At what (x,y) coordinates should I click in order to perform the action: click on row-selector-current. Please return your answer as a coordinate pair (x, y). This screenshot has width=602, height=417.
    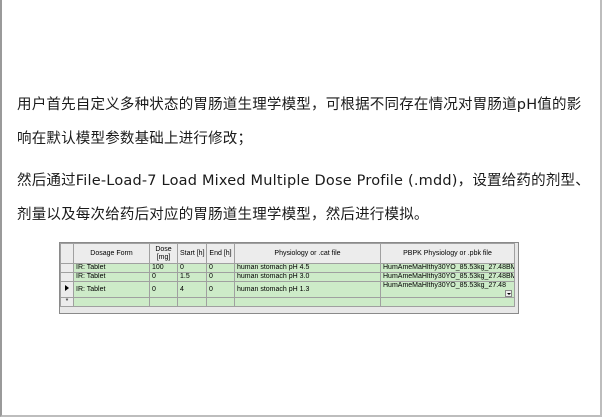
    Looking at the image, I should click on (67, 289).